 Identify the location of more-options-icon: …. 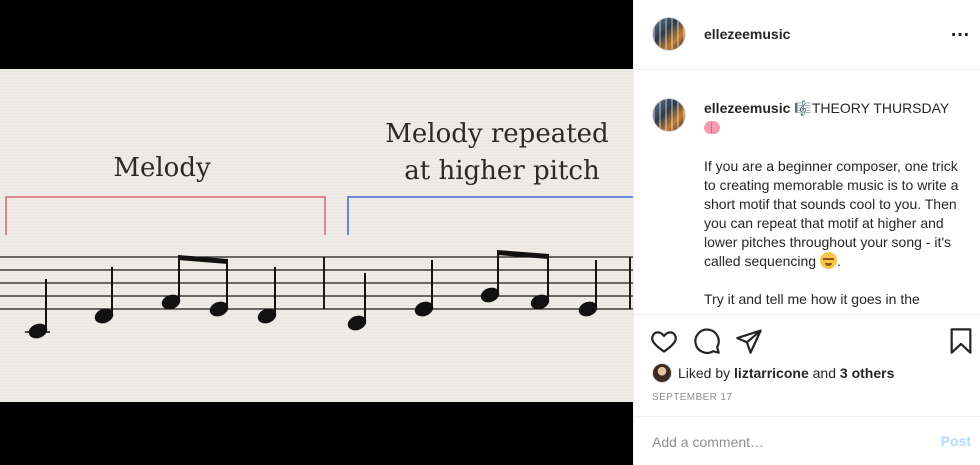
(960, 32).